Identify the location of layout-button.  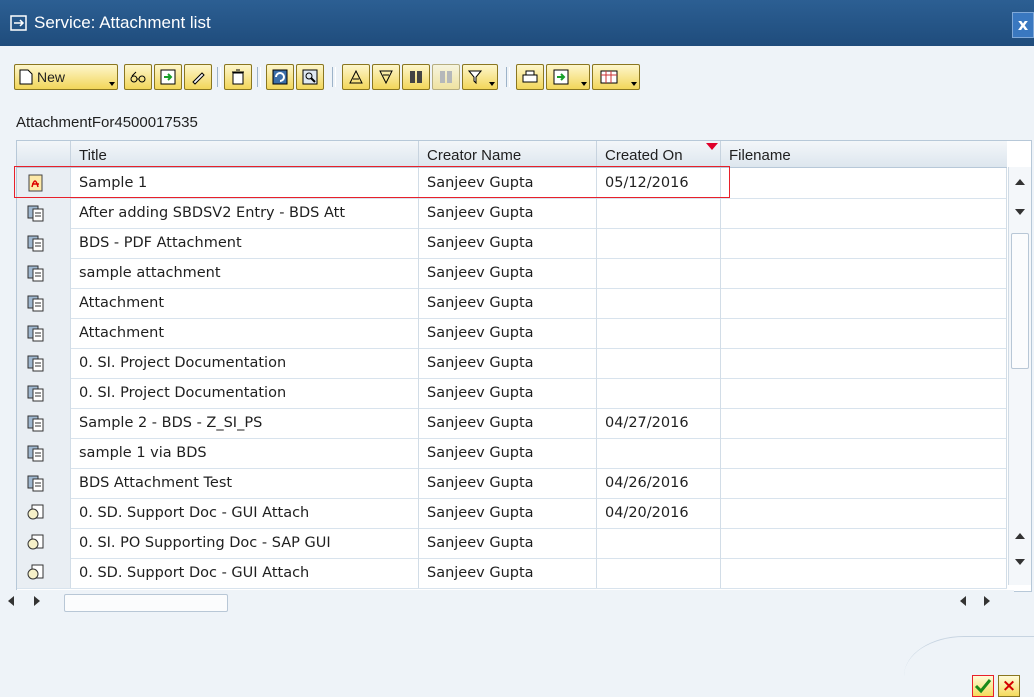
(616, 77).